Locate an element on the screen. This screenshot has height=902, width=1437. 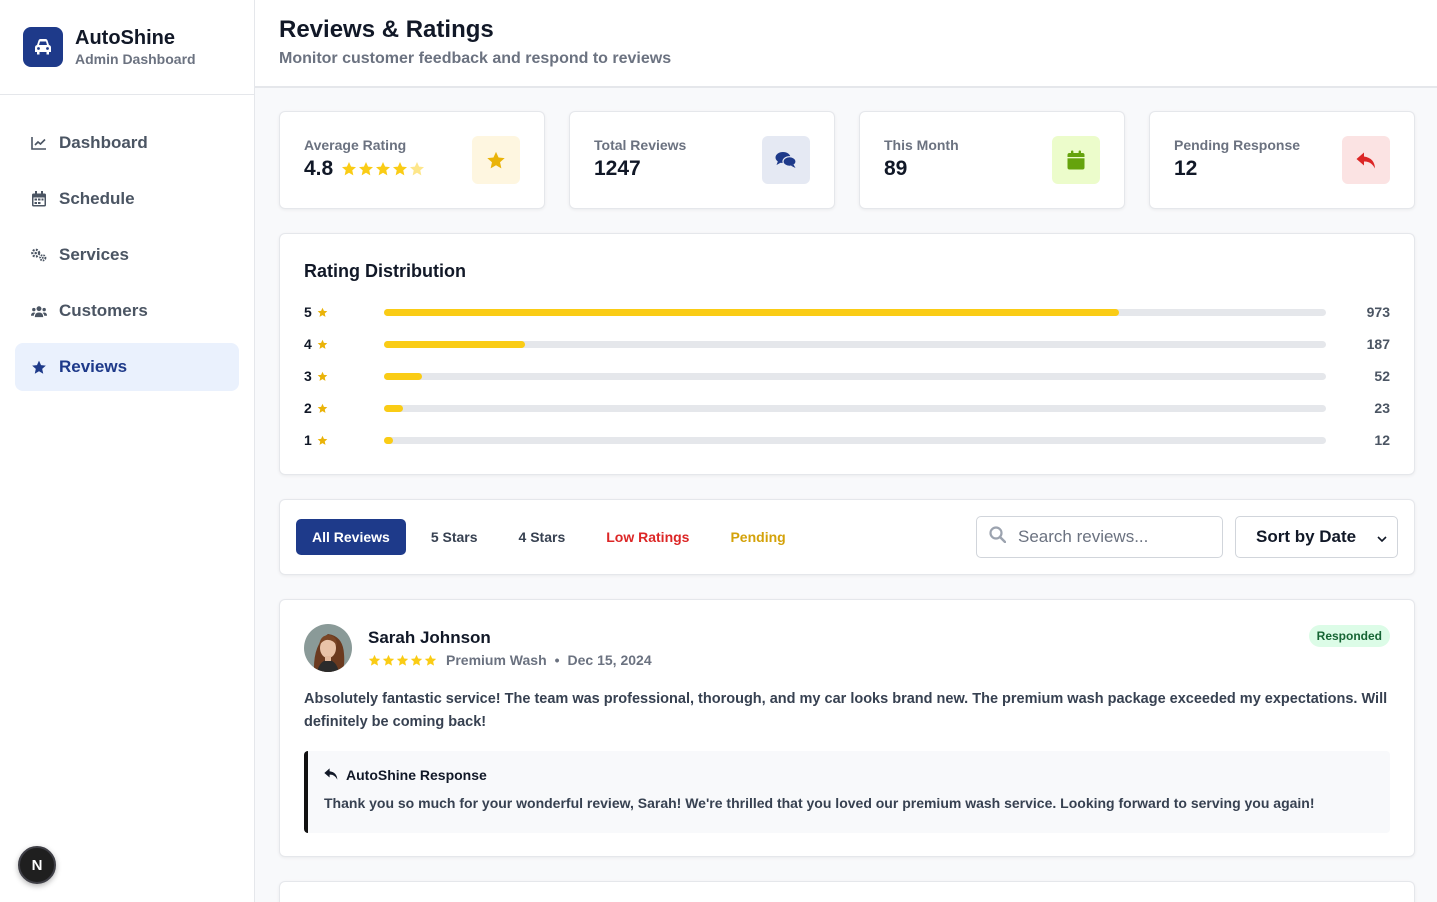
distribution-rows: 5 973 4 187 3 52 2 23 1 12 is located at coordinates (847, 376).